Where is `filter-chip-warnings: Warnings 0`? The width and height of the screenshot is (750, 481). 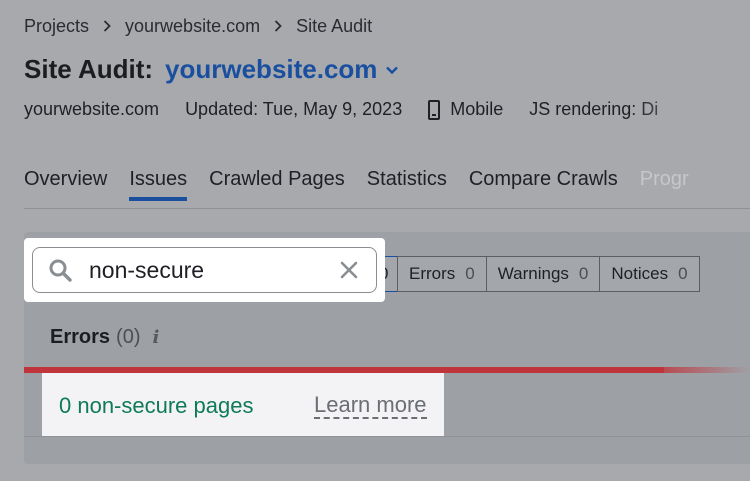
filter-chip-warnings: Warnings 0 is located at coordinates (543, 274).